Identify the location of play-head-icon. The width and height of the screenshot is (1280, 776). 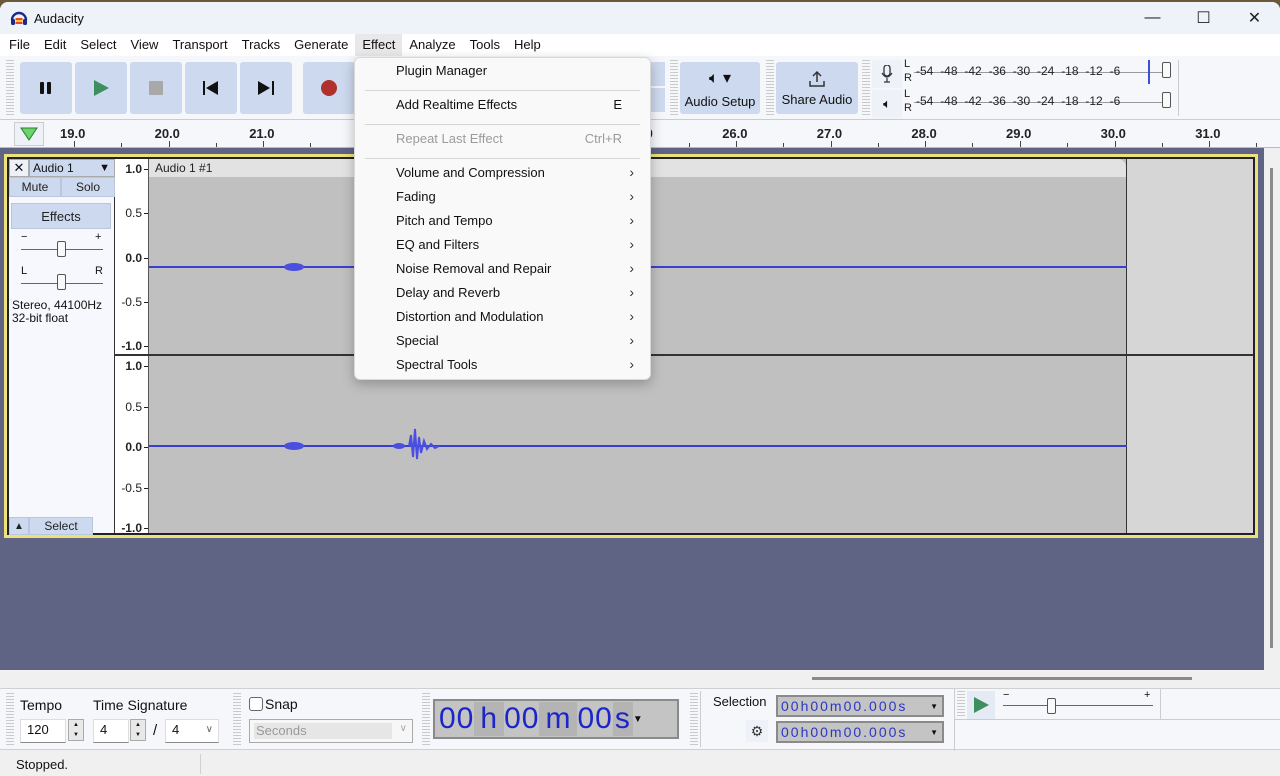
(29, 134).